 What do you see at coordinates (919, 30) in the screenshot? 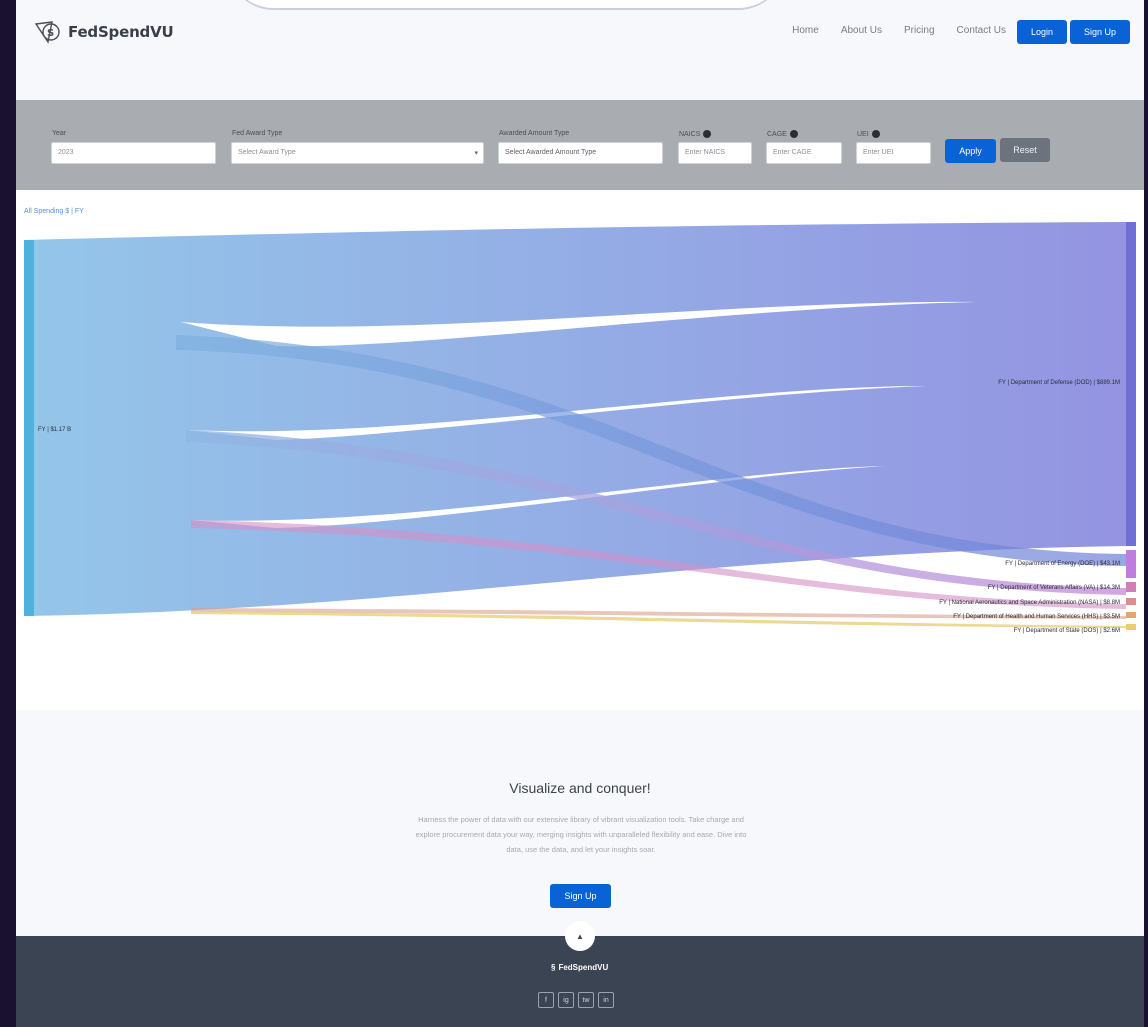
I see `nav-pricing: Pricing` at bounding box center [919, 30].